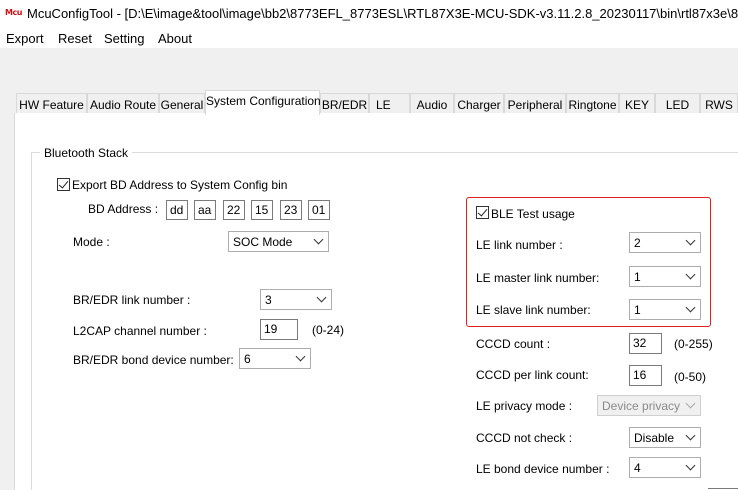 The image size is (738, 490). Describe the element at coordinates (482, 212) in the screenshot. I see `ble-test-usage-checkbox` at that location.